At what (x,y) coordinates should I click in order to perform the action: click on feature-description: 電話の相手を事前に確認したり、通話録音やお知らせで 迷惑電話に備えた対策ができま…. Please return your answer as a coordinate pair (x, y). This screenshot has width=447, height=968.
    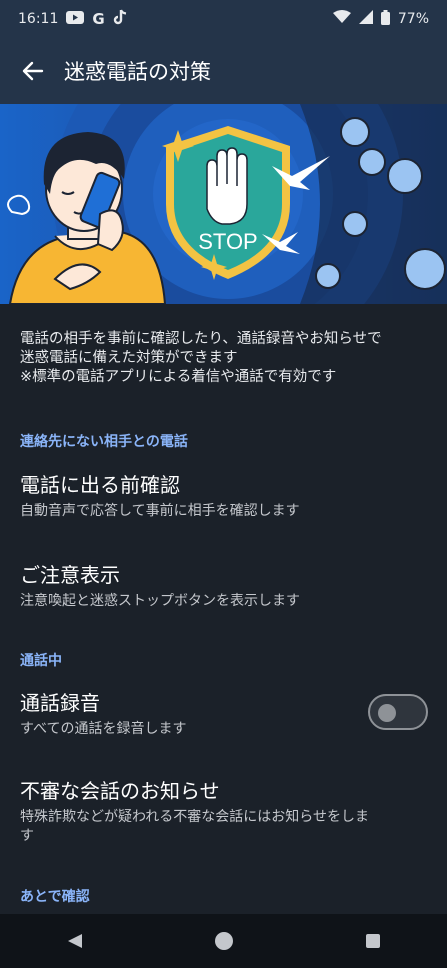
    Looking at the image, I should click on (225, 358).